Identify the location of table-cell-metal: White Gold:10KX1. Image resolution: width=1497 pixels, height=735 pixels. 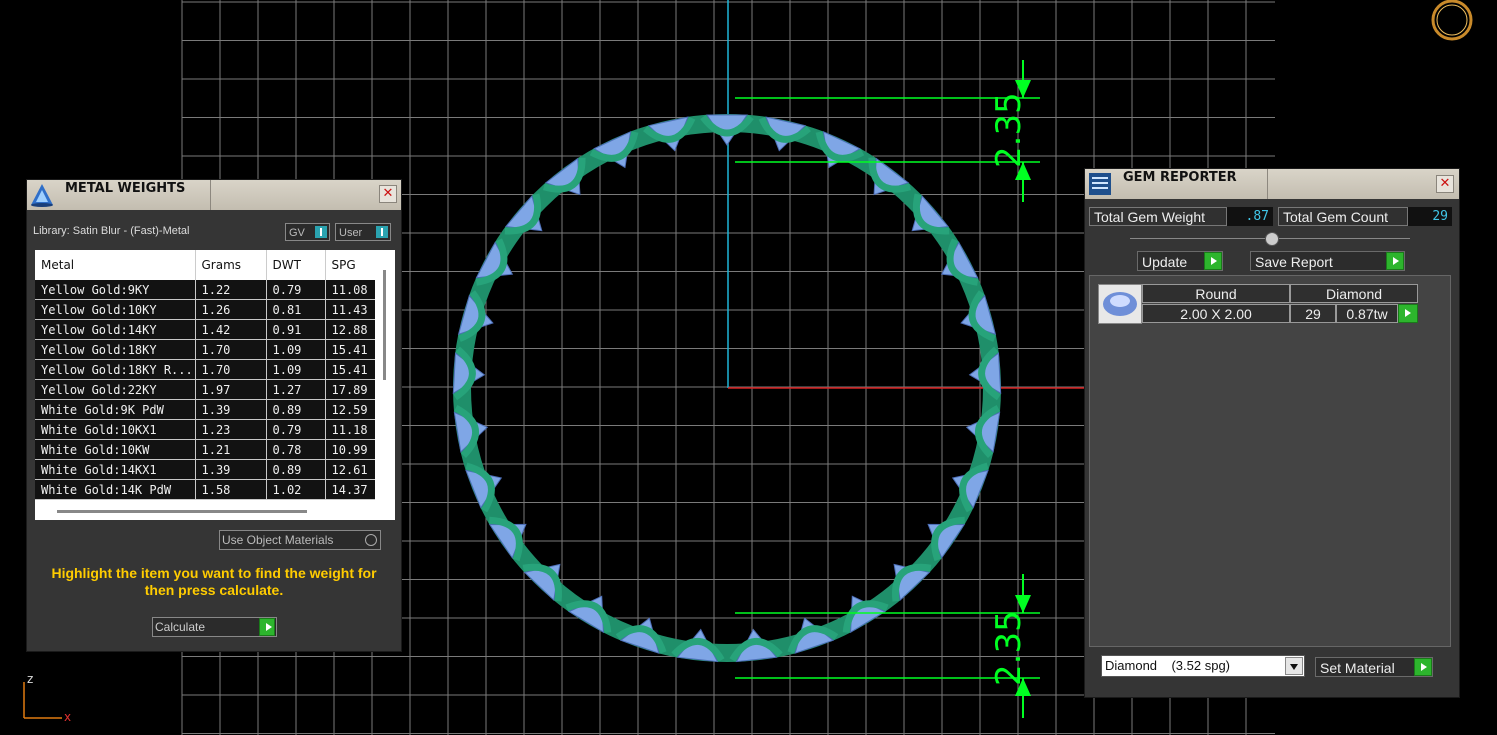
(115, 429).